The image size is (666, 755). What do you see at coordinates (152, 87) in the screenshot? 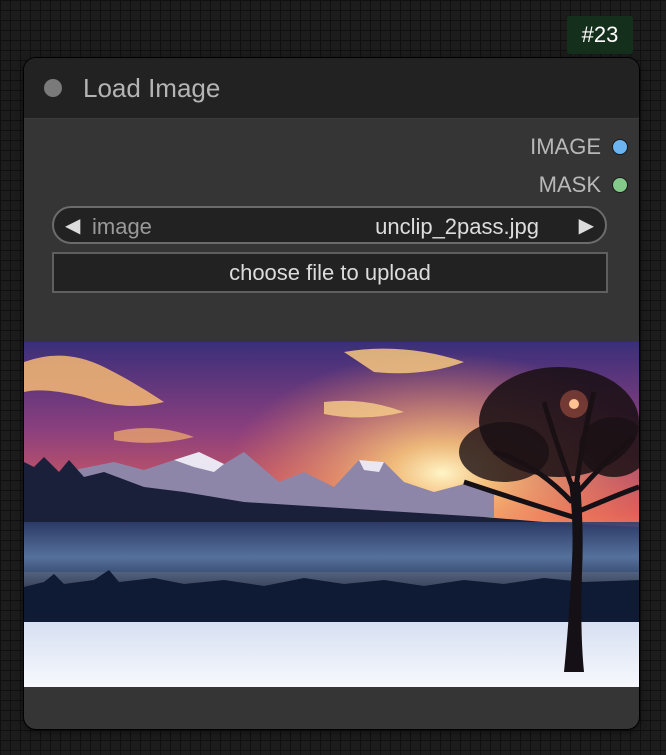
I see `node-title: Load Image` at bounding box center [152, 87].